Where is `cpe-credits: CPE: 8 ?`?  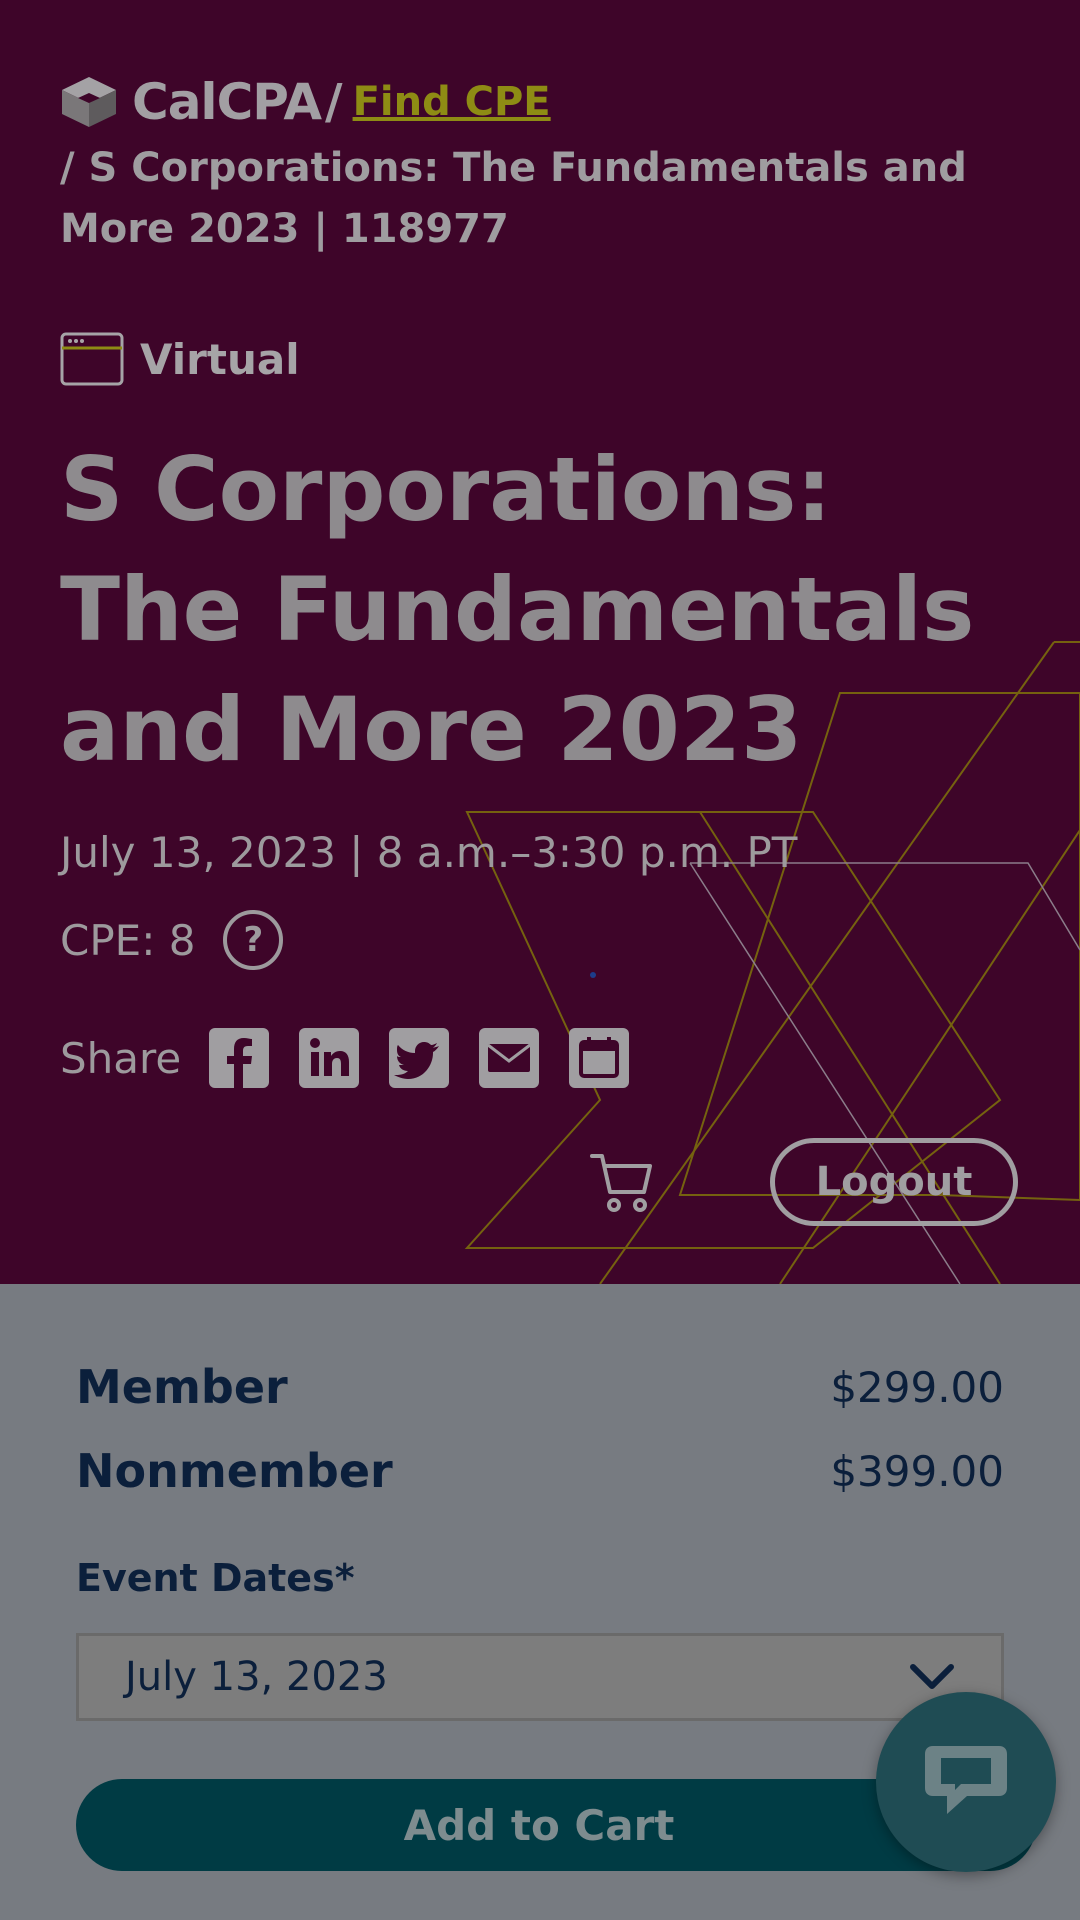
cpe-credits: CPE: 8 ? is located at coordinates (172, 940).